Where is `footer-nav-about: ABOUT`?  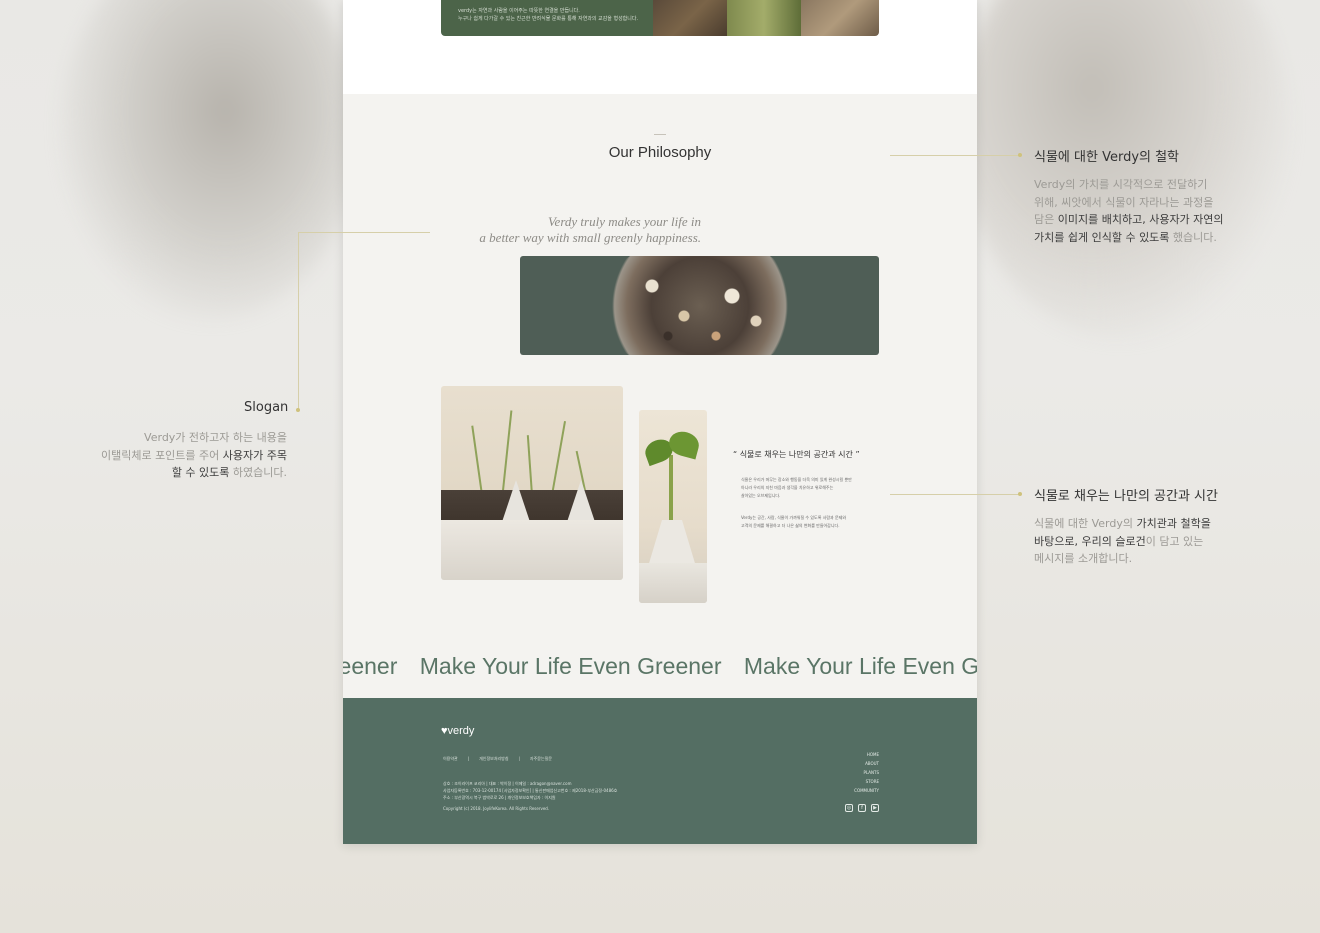
footer-nav-about: ABOUT is located at coordinates (866, 763).